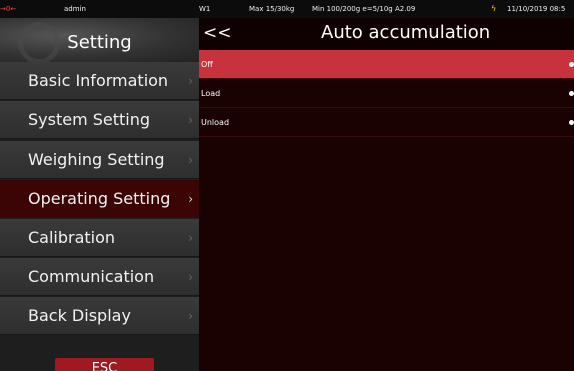  I want to click on option-unload: Unload, so click(386, 122).